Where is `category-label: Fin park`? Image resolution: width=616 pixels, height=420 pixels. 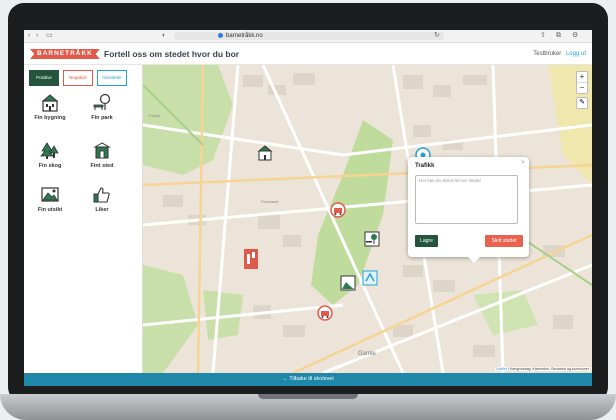 category-label: Fin park is located at coordinates (102, 118).